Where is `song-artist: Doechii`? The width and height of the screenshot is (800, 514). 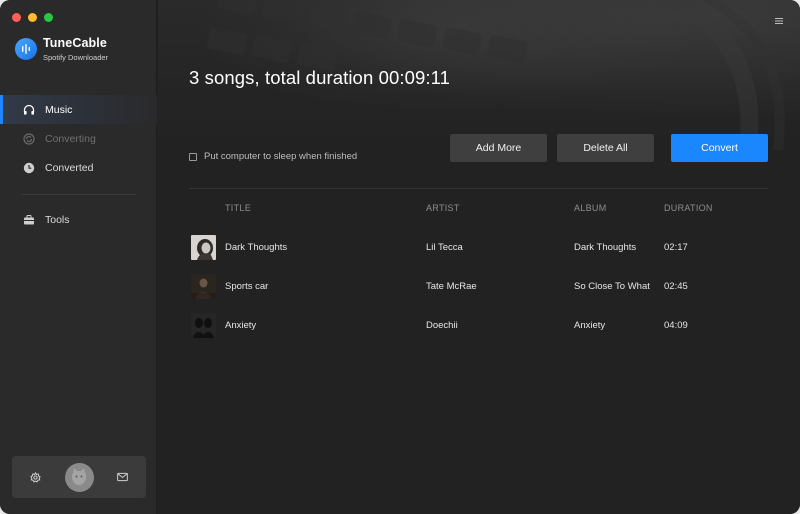
song-artist: Doechii is located at coordinates (442, 325).